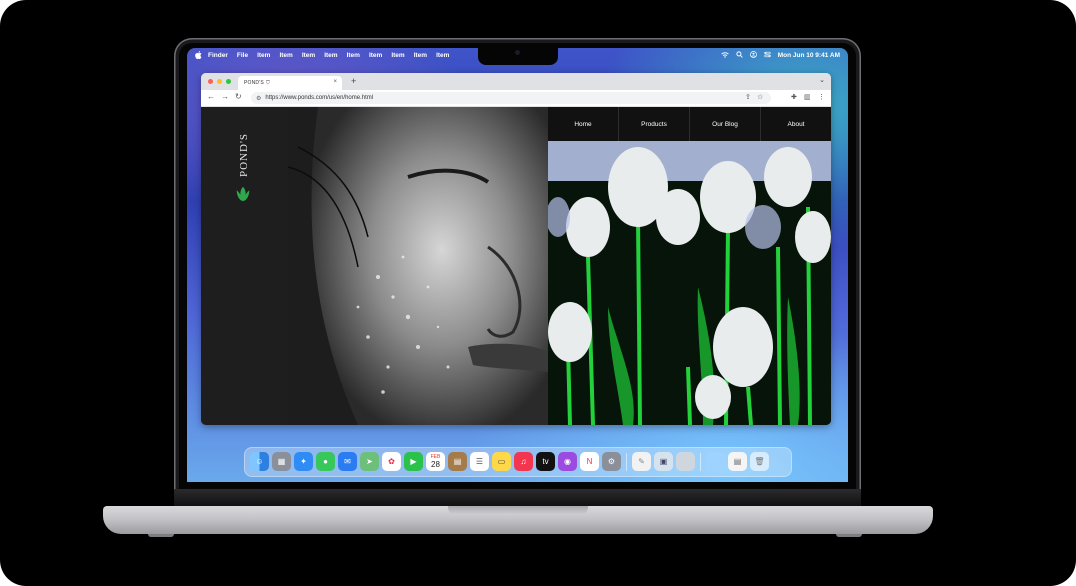 Image resolution: width=1076 pixels, height=586 pixels. Describe the element at coordinates (760, 97) in the screenshot. I see `bookmark-star-icon: ☆` at that location.